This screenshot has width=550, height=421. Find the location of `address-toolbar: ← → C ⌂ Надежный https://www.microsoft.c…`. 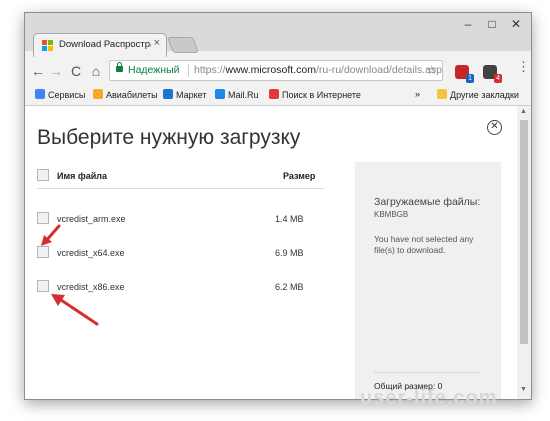

address-toolbar: ← → C ⌂ Надежный https://www.microsoft.c… is located at coordinates (278, 71).